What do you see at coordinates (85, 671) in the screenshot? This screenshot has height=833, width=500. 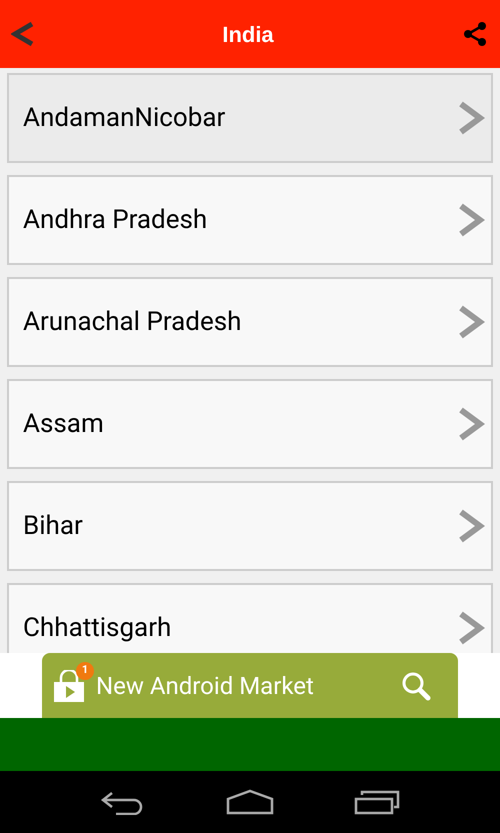 I see `notification-badge: 1` at bounding box center [85, 671].